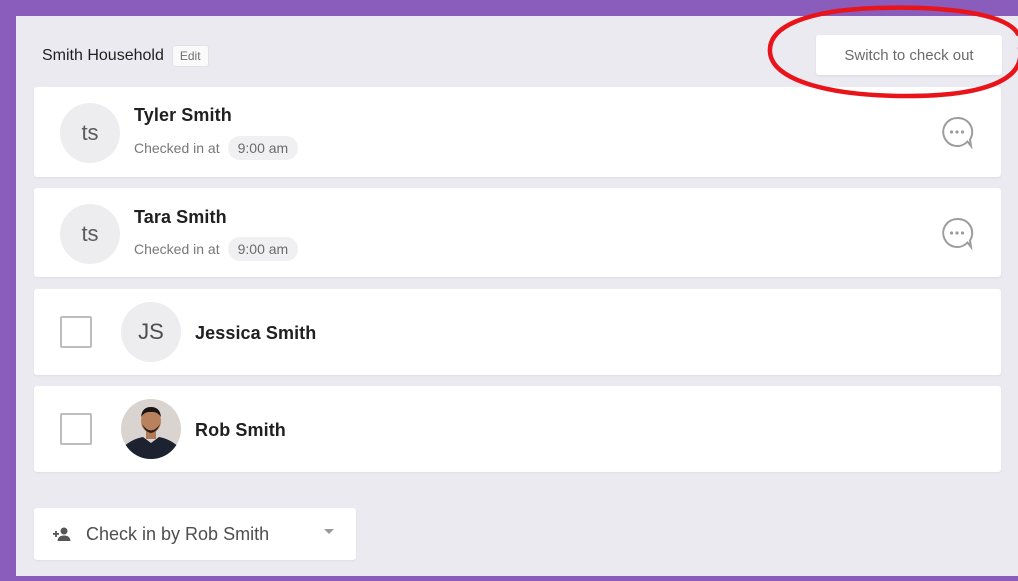  I want to click on person-card-tyler: ts Tyler Smith Checked in at 9:00 am, so click(517, 132).